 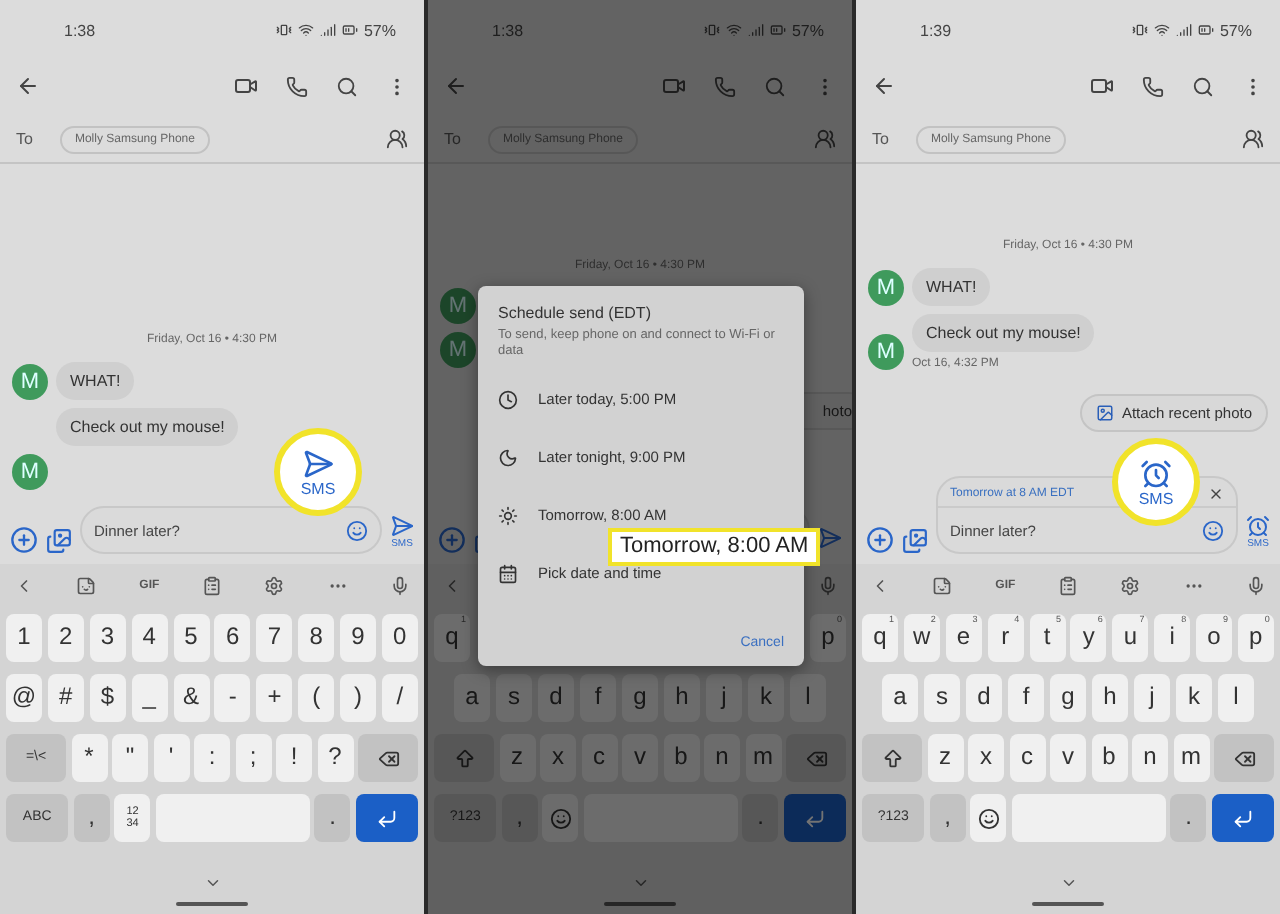 What do you see at coordinates (232, 698) in the screenshot?
I see `keyboard-key: -` at bounding box center [232, 698].